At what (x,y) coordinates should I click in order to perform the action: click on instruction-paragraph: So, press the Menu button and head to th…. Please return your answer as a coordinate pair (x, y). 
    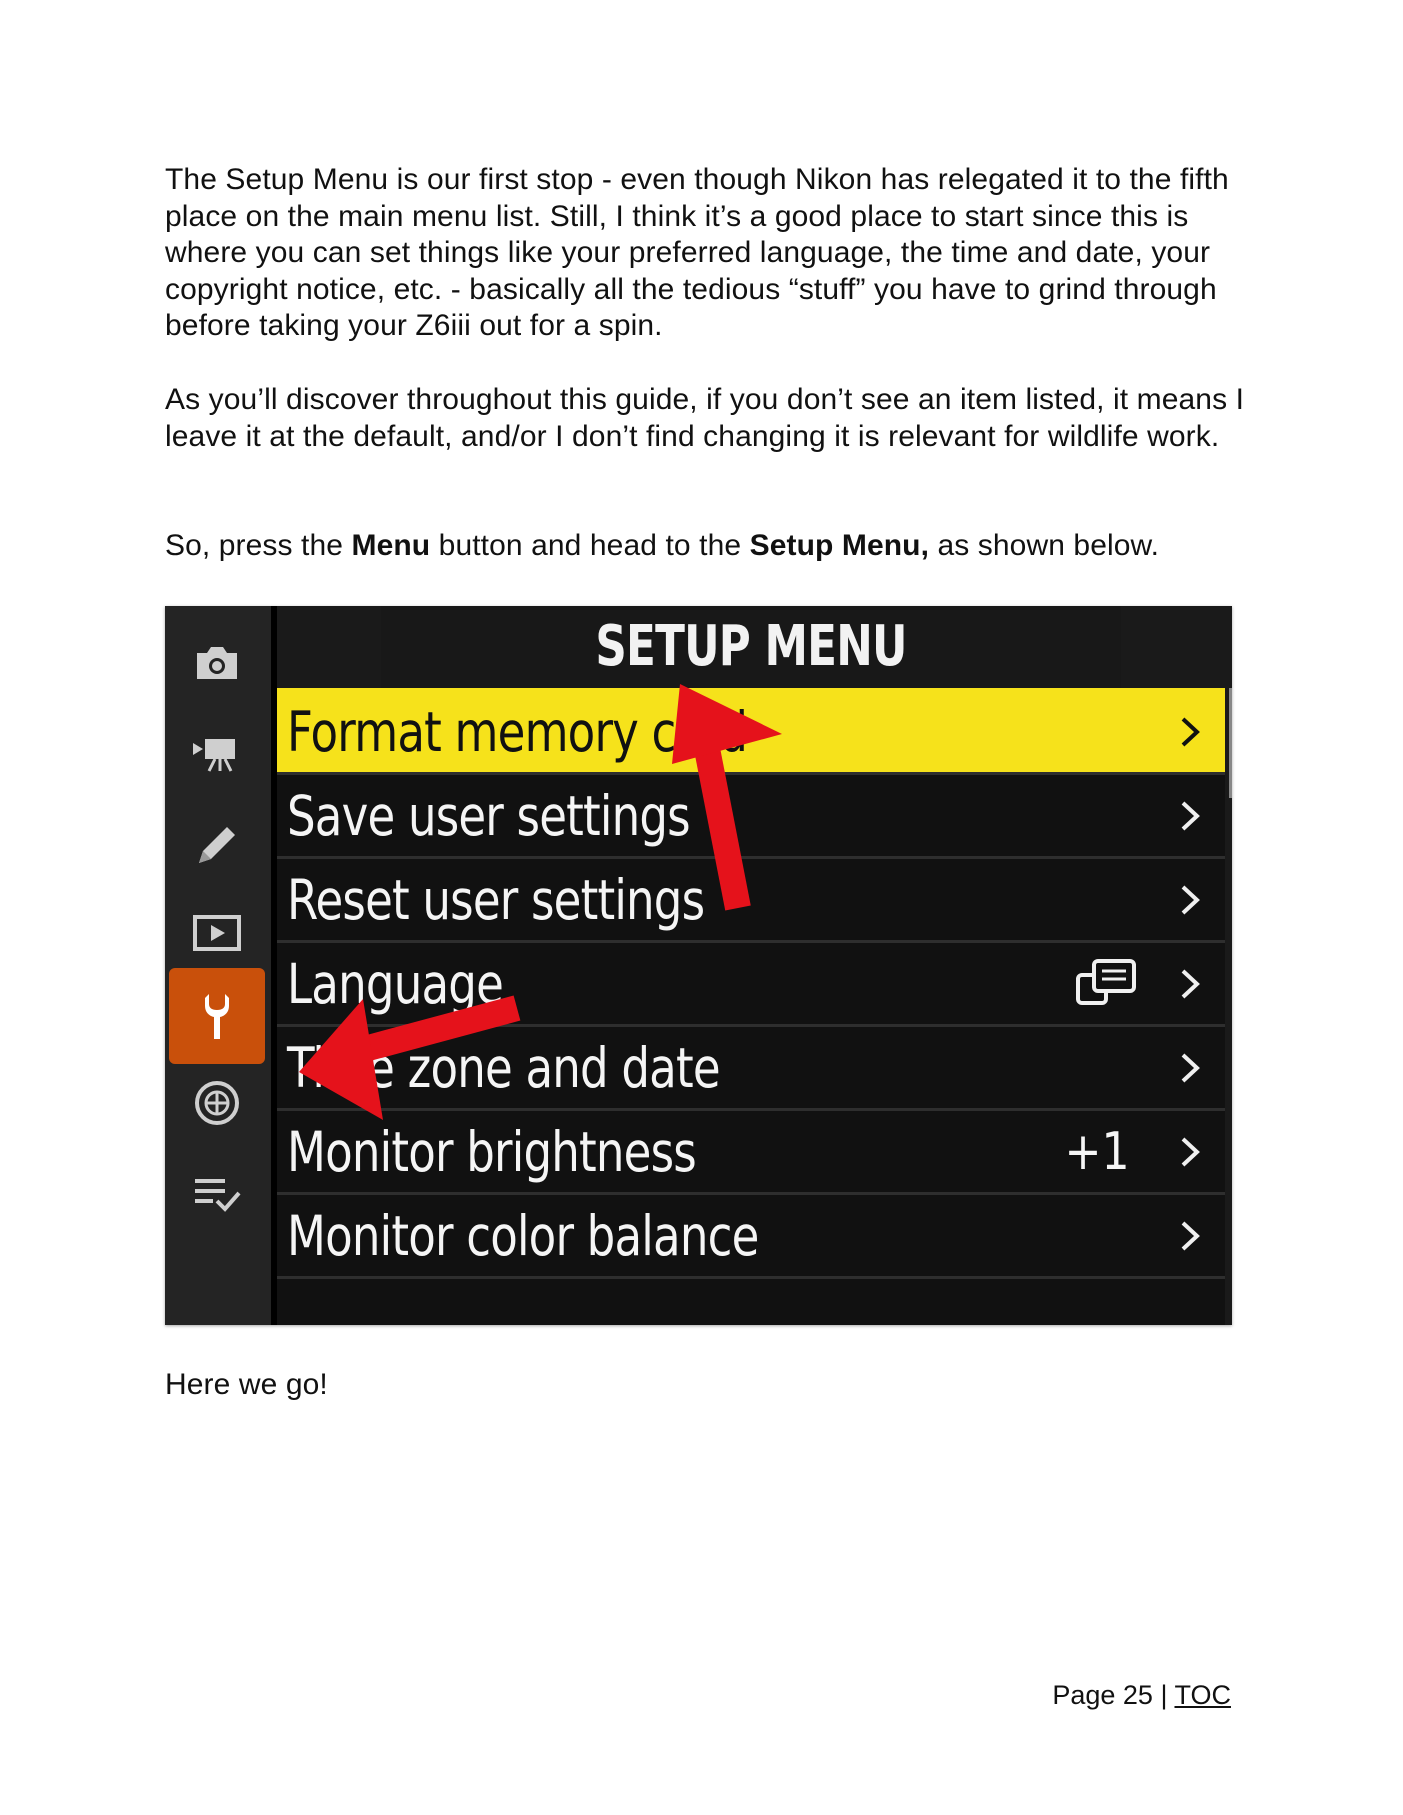
    Looking at the image, I should click on (710, 546).